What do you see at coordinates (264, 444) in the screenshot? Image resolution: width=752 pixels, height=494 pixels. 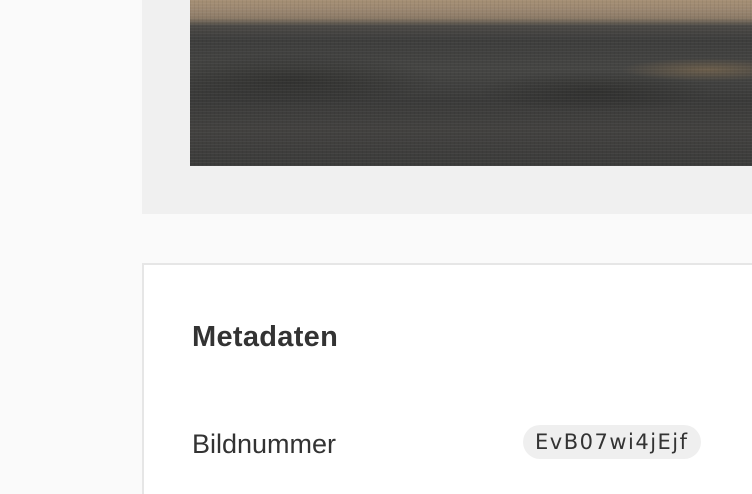 I see `image-number-label: Bildnummer` at bounding box center [264, 444].